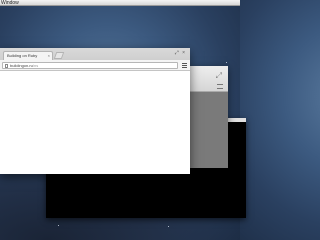 The height and width of the screenshot is (240, 320). Describe the element at coordinates (219, 76) in the screenshot. I see `fullscreen-icon: ⤢` at that location.